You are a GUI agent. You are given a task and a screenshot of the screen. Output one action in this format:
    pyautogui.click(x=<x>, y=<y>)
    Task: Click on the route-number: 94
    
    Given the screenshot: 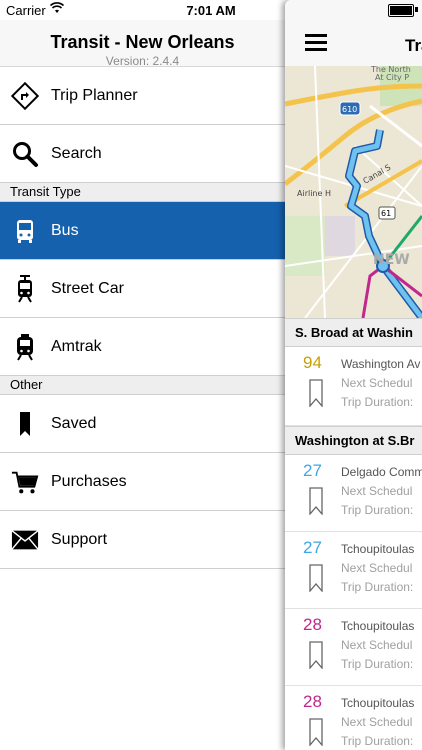 What is the action you would take?
    pyautogui.click(x=312, y=362)
    